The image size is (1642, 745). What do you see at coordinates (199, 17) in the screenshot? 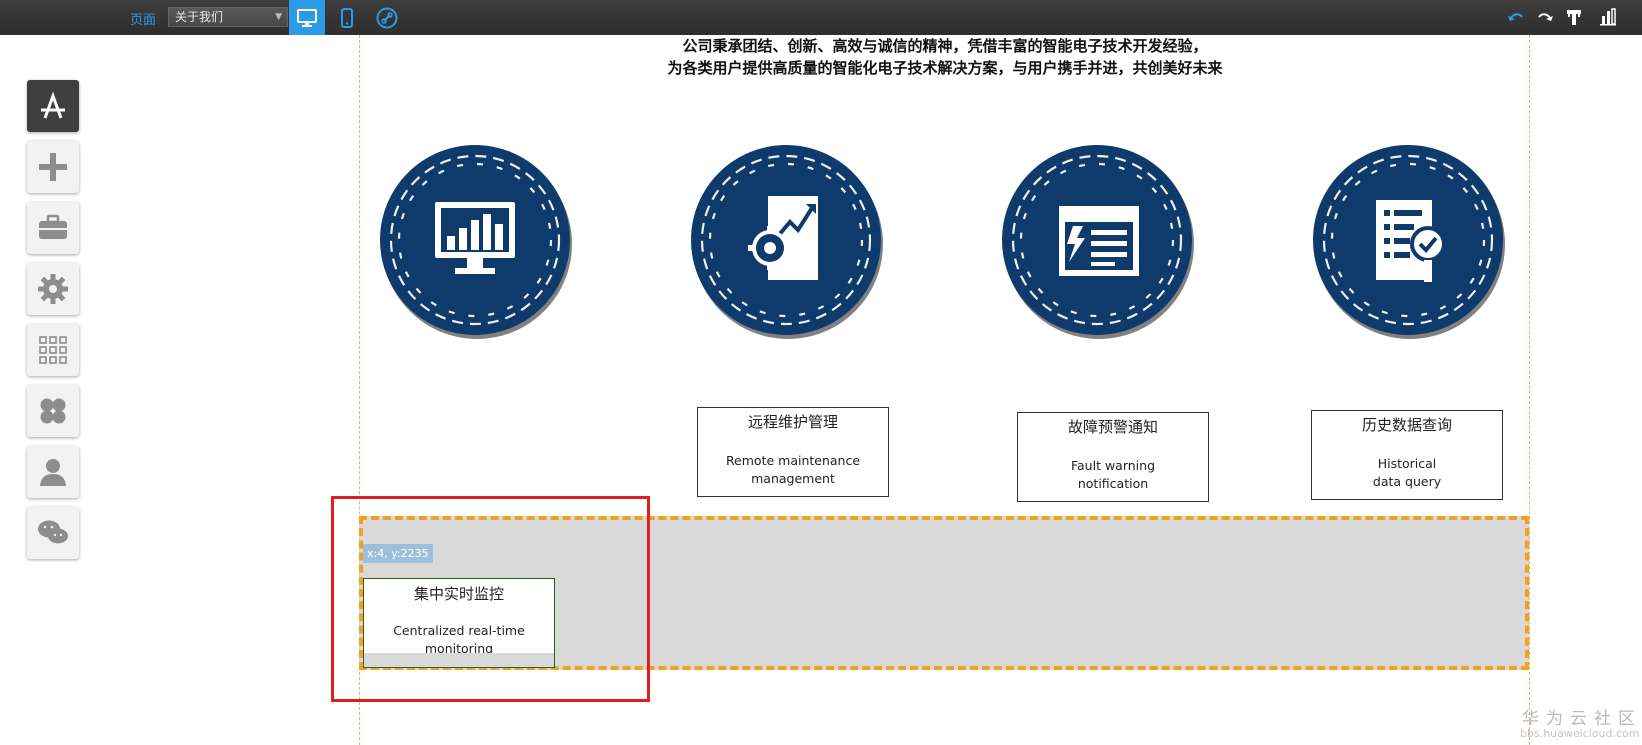
I see `page-select-value: 关于我们` at bounding box center [199, 17].